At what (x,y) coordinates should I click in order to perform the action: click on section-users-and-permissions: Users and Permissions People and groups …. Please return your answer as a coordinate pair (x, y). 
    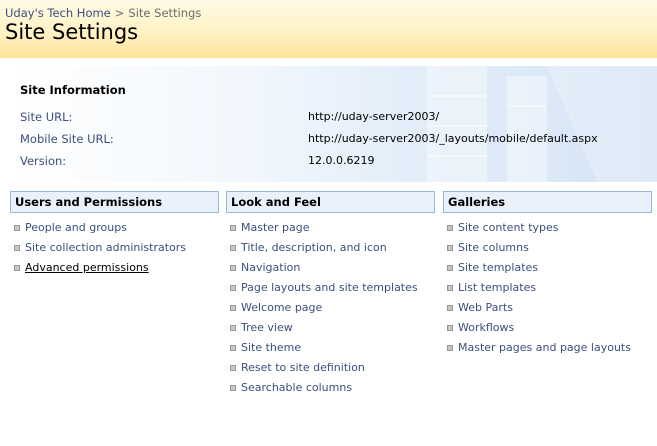
    Looking at the image, I should click on (114, 232).